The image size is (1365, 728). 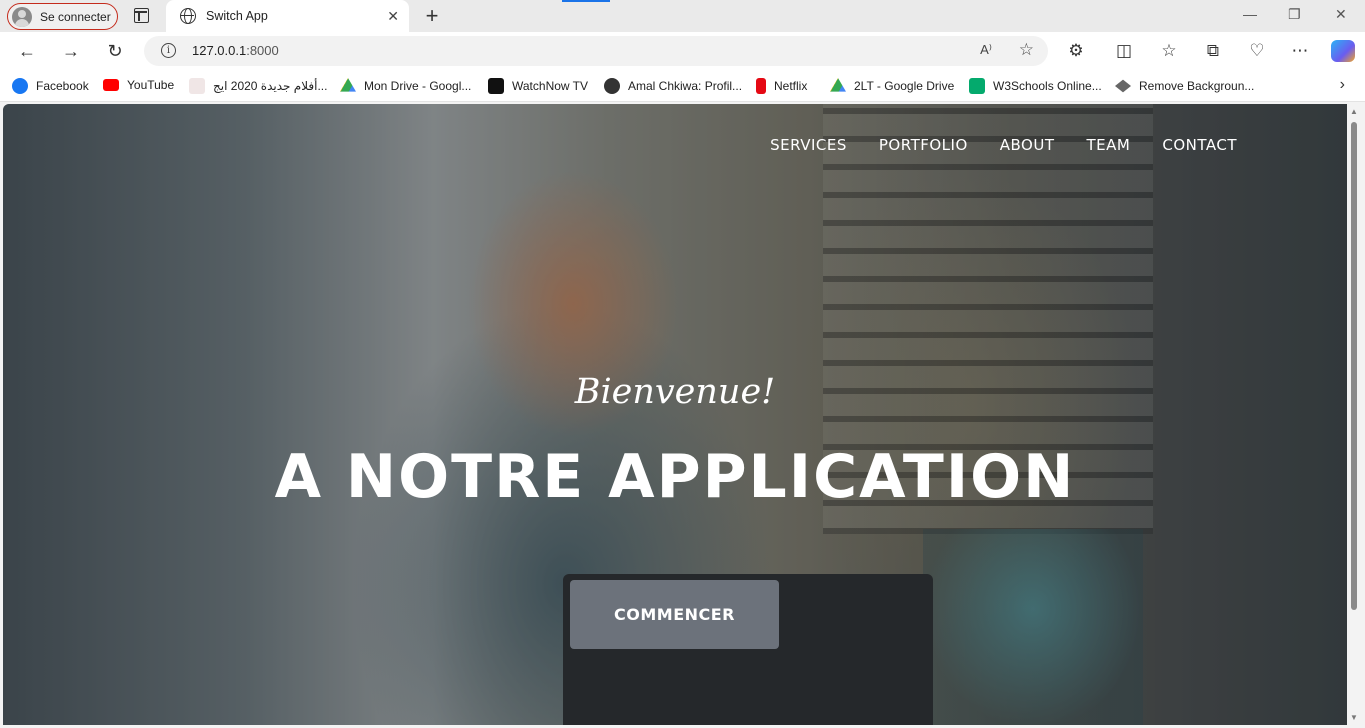 What do you see at coordinates (1169, 51) in the screenshot?
I see `favorites-icon: ☆` at bounding box center [1169, 51].